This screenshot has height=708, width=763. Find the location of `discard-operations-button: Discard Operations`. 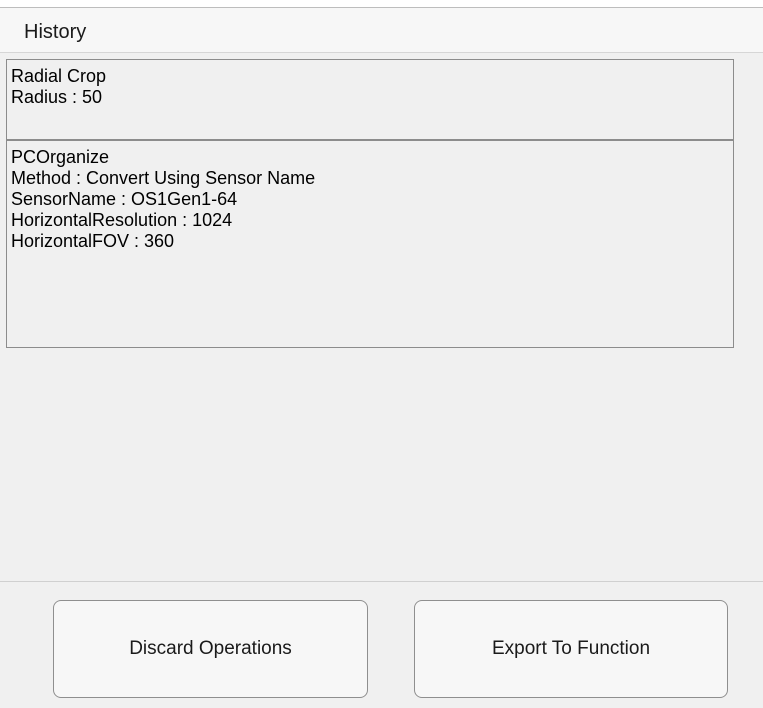

discard-operations-button: Discard Operations is located at coordinates (210, 649).